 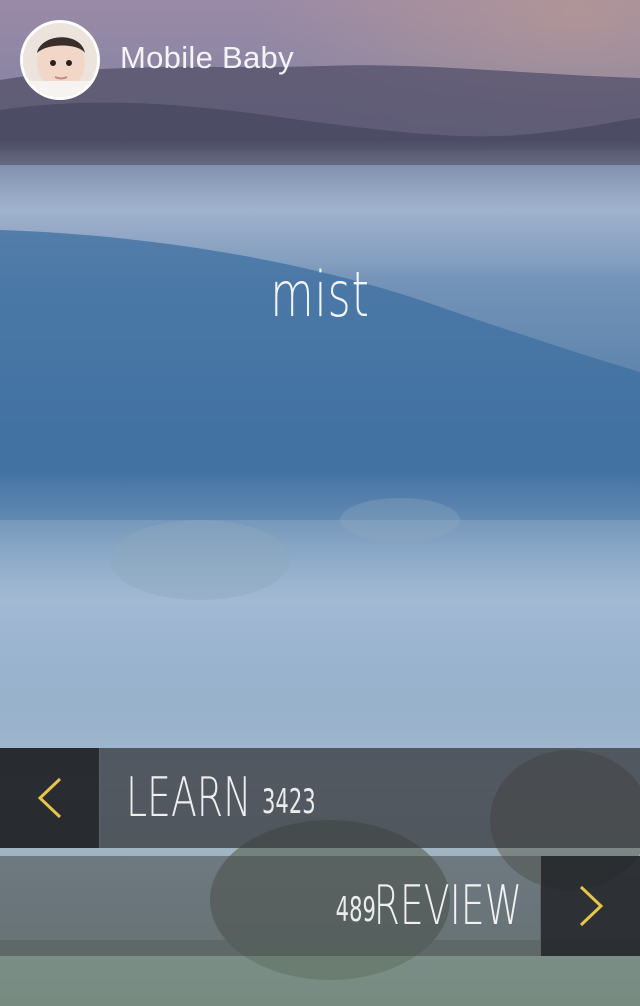 I want to click on user-name: Mobile Baby, so click(x=207, y=57).